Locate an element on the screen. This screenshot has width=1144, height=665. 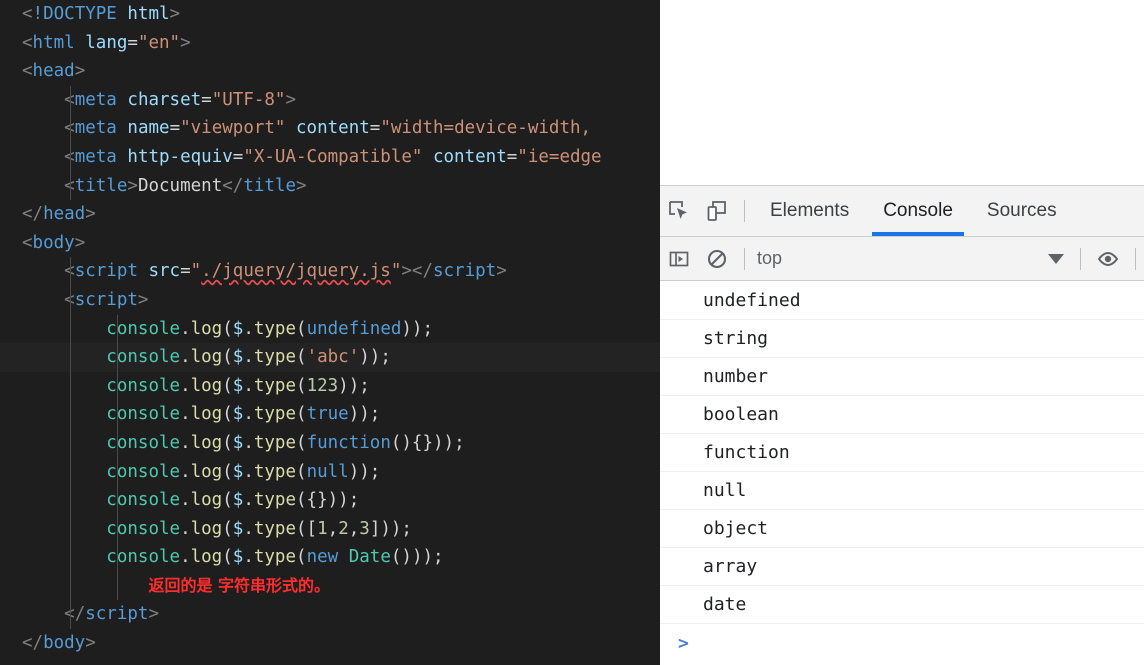
code-token: undefined is located at coordinates (354, 328).